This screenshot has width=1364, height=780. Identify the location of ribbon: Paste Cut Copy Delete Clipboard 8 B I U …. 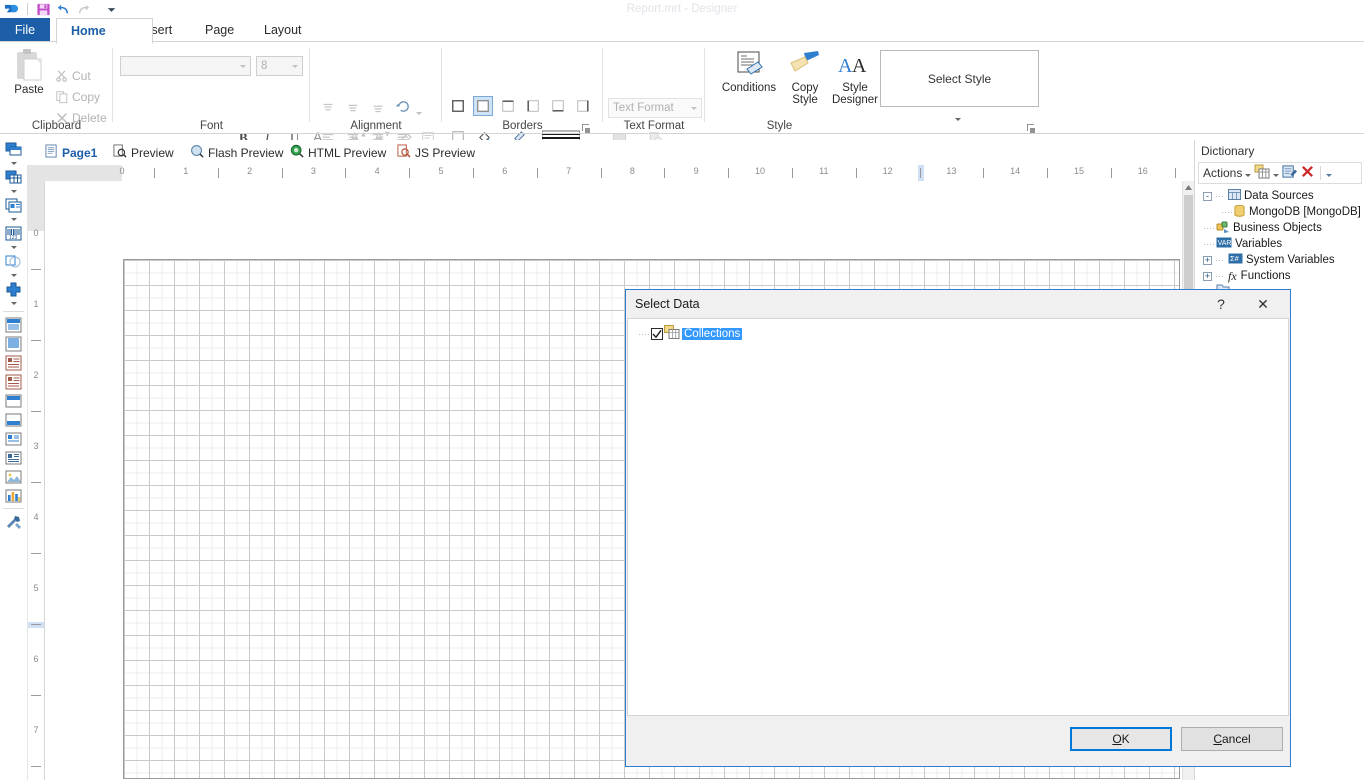
(682, 94).